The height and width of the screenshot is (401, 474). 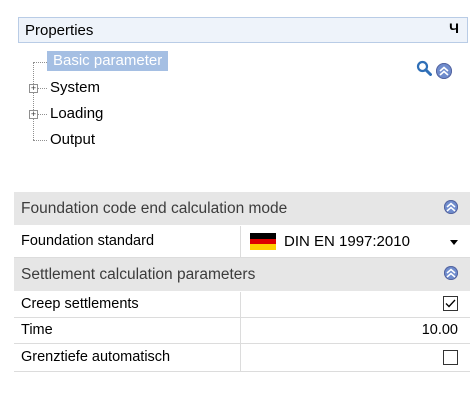 I want to click on section-foundation-code: Foundation code end calculation mode, so click(x=242, y=208).